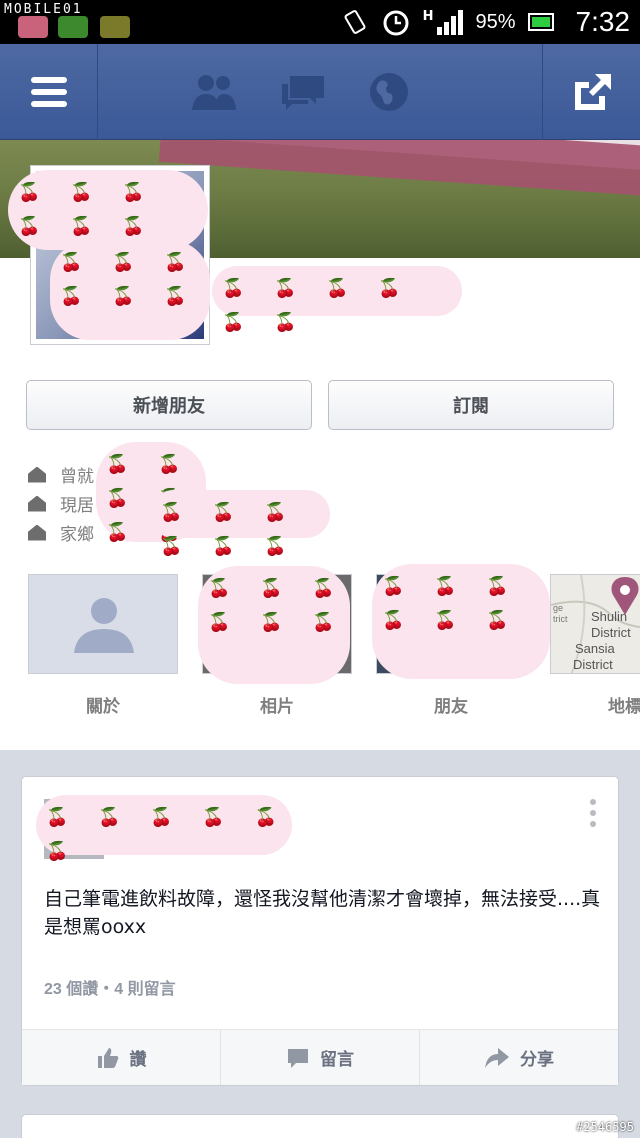 This screenshot has width=640, height=1138. What do you see at coordinates (43, 9) in the screenshot?
I see `watermark-text: MOBILE01` at bounding box center [43, 9].